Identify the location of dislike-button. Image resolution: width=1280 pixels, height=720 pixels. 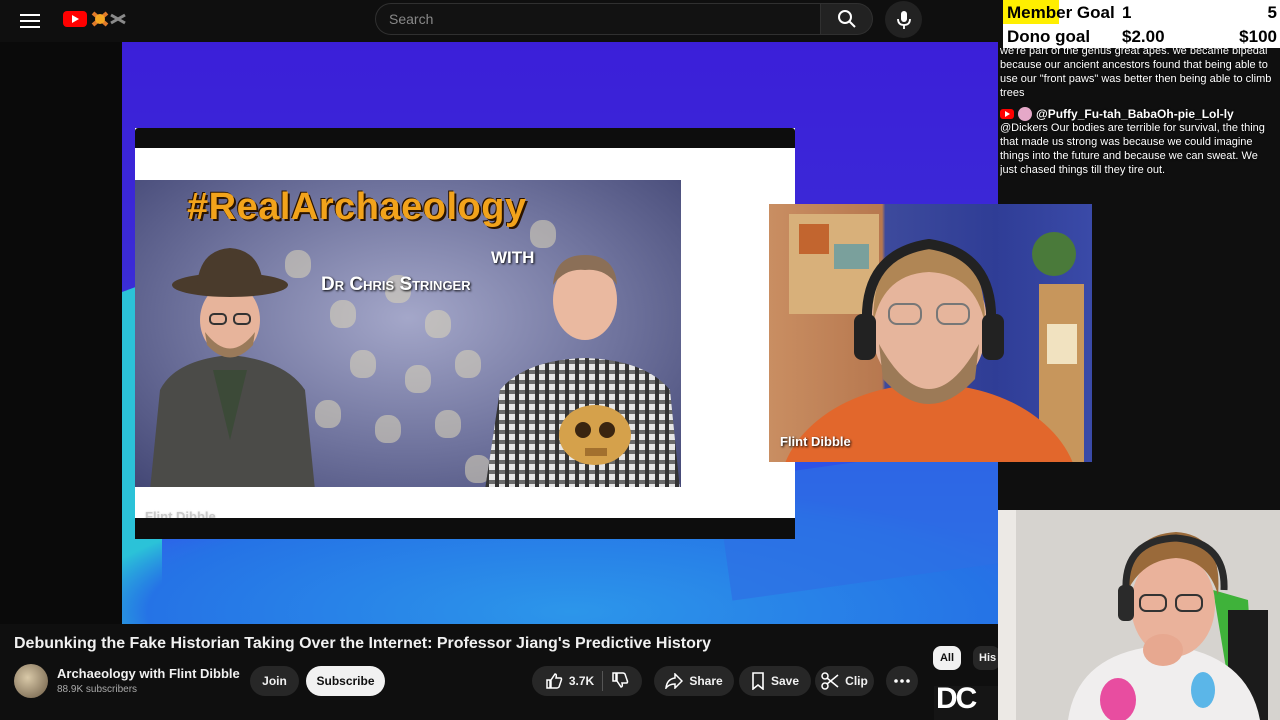
(620, 681).